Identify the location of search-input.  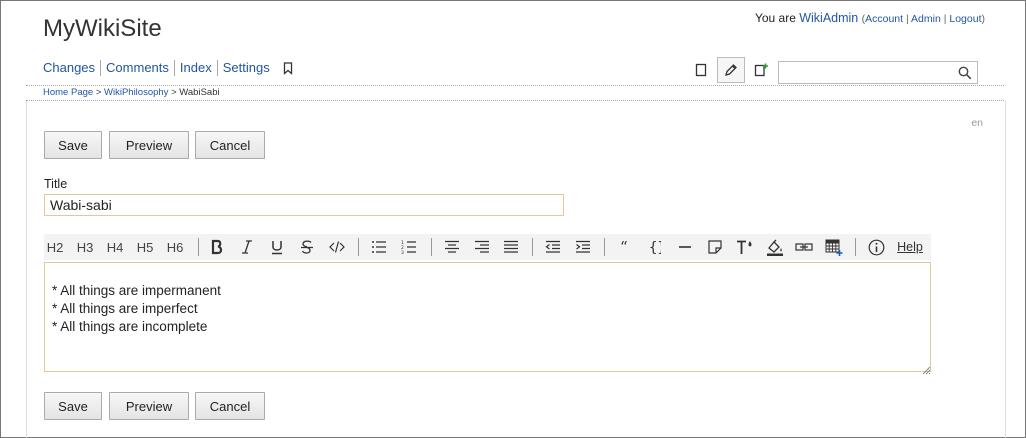
(866, 72).